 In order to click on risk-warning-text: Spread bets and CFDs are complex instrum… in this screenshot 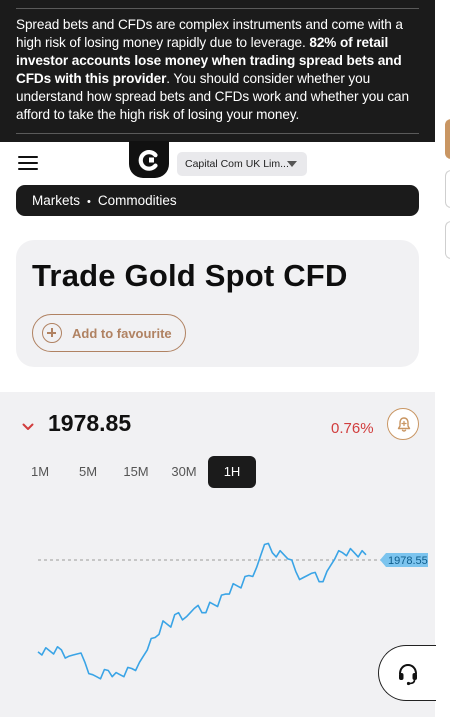, I will do `click(218, 70)`.